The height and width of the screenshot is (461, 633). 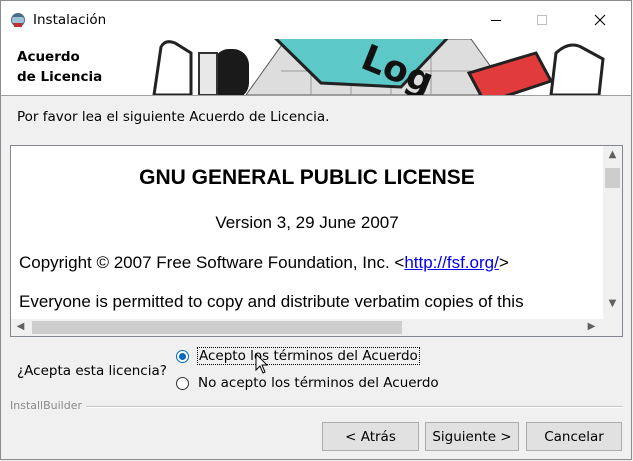 What do you see at coordinates (316, 20) in the screenshot?
I see `title-bar: Instalación` at bounding box center [316, 20].